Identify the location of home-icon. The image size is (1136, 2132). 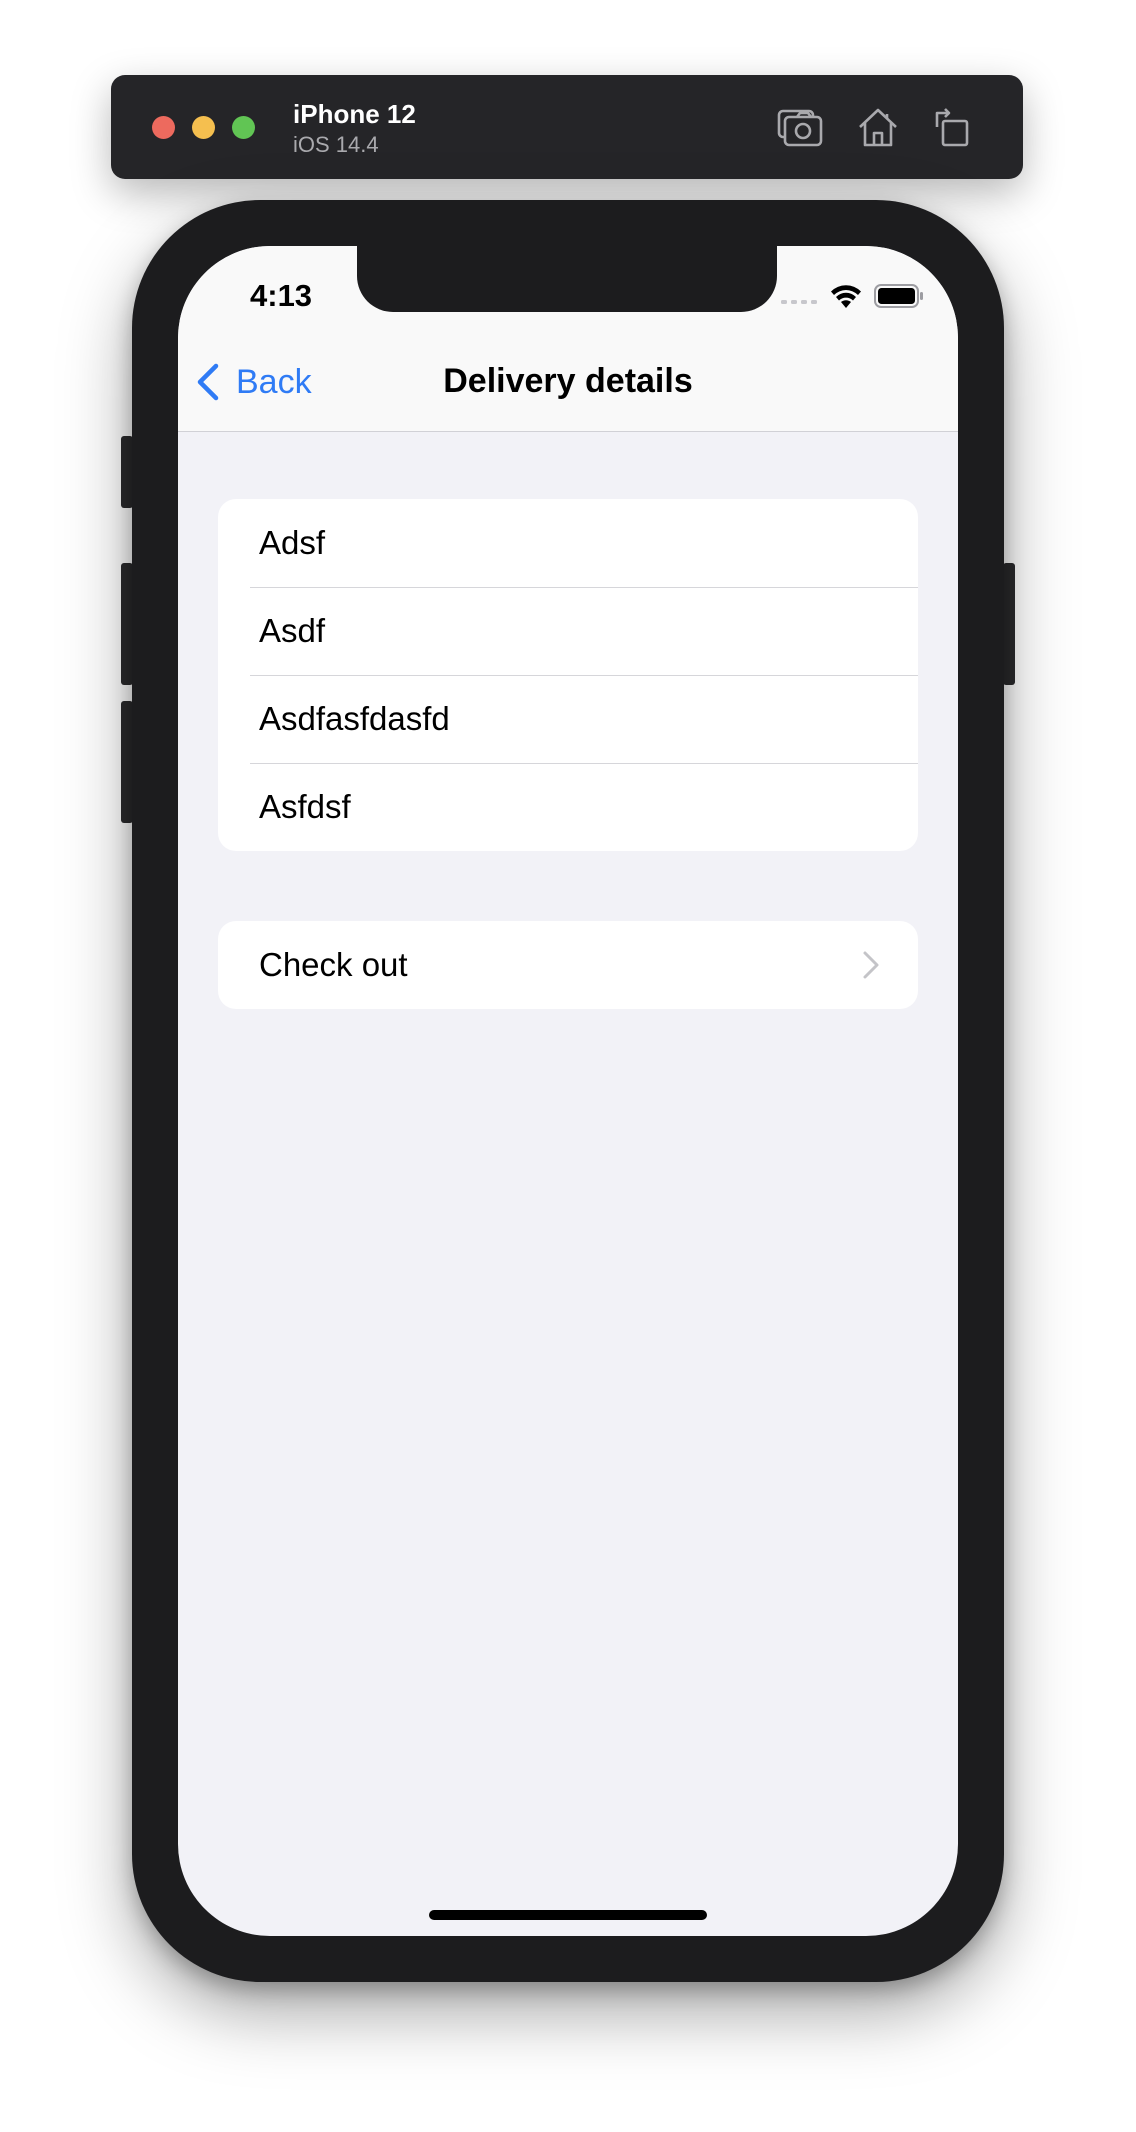
(878, 127).